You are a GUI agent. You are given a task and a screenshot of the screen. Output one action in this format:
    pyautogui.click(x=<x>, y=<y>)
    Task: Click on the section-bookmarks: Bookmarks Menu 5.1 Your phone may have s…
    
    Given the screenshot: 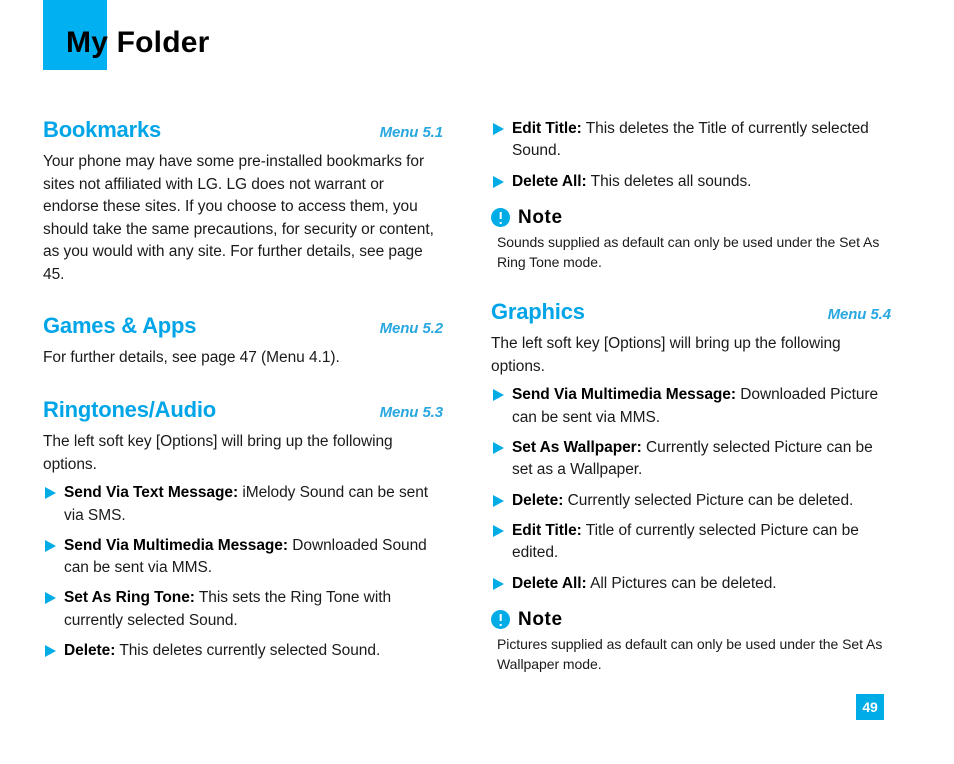 What is the action you would take?
    pyautogui.click(x=243, y=202)
    